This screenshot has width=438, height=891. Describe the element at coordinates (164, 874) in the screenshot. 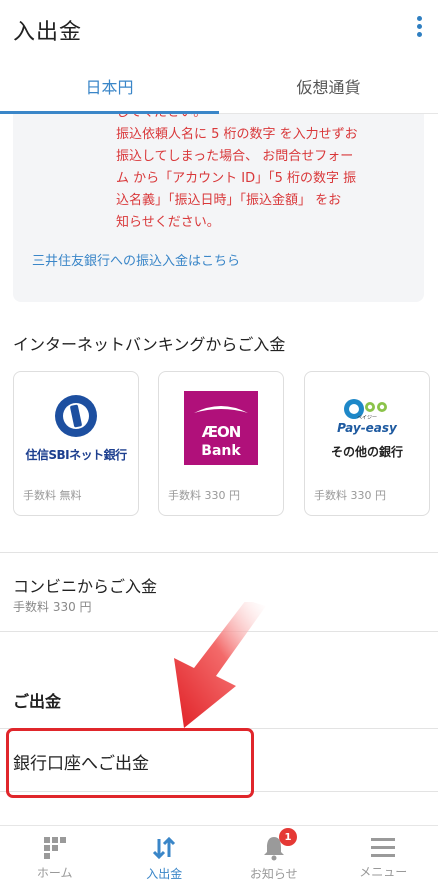

I see `nav-deposit-label: 入出金` at that location.